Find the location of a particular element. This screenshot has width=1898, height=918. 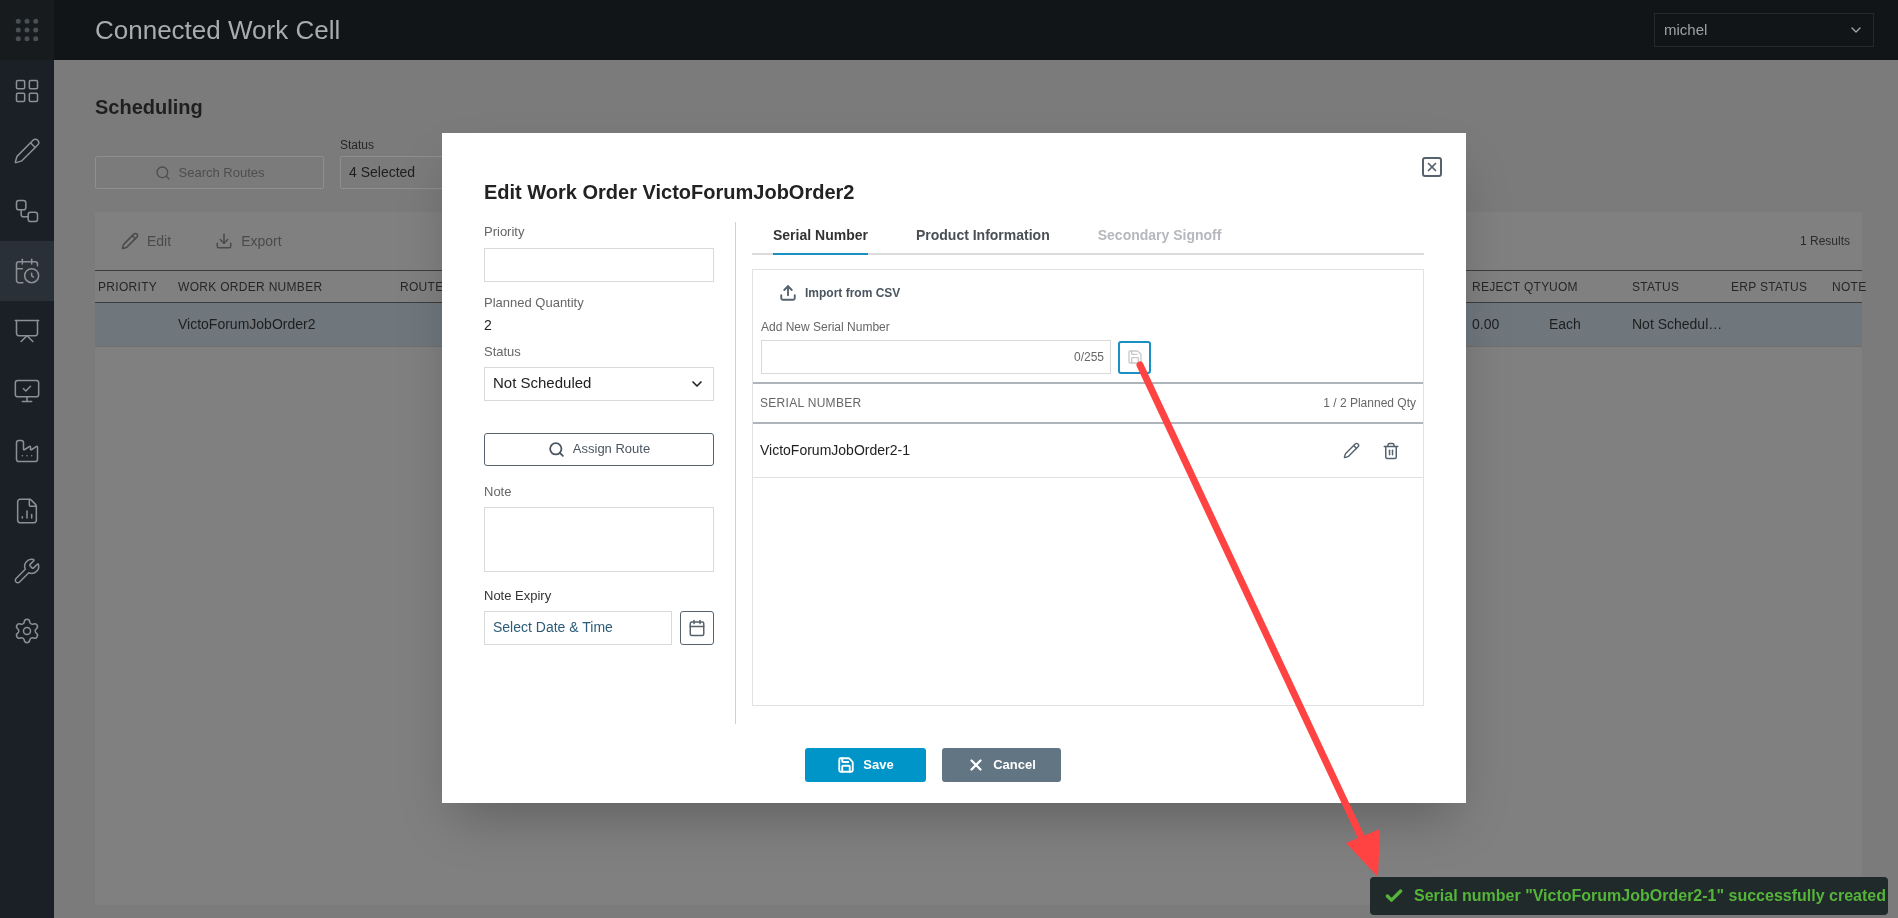

tab: Product Information is located at coordinates (982, 240).